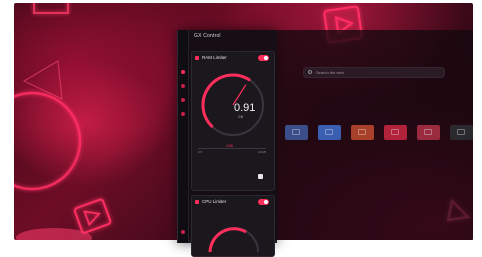  What do you see at coordinates (310, 72) in the screenshot?
I see `search-icon` at bounding box center [310, 72].